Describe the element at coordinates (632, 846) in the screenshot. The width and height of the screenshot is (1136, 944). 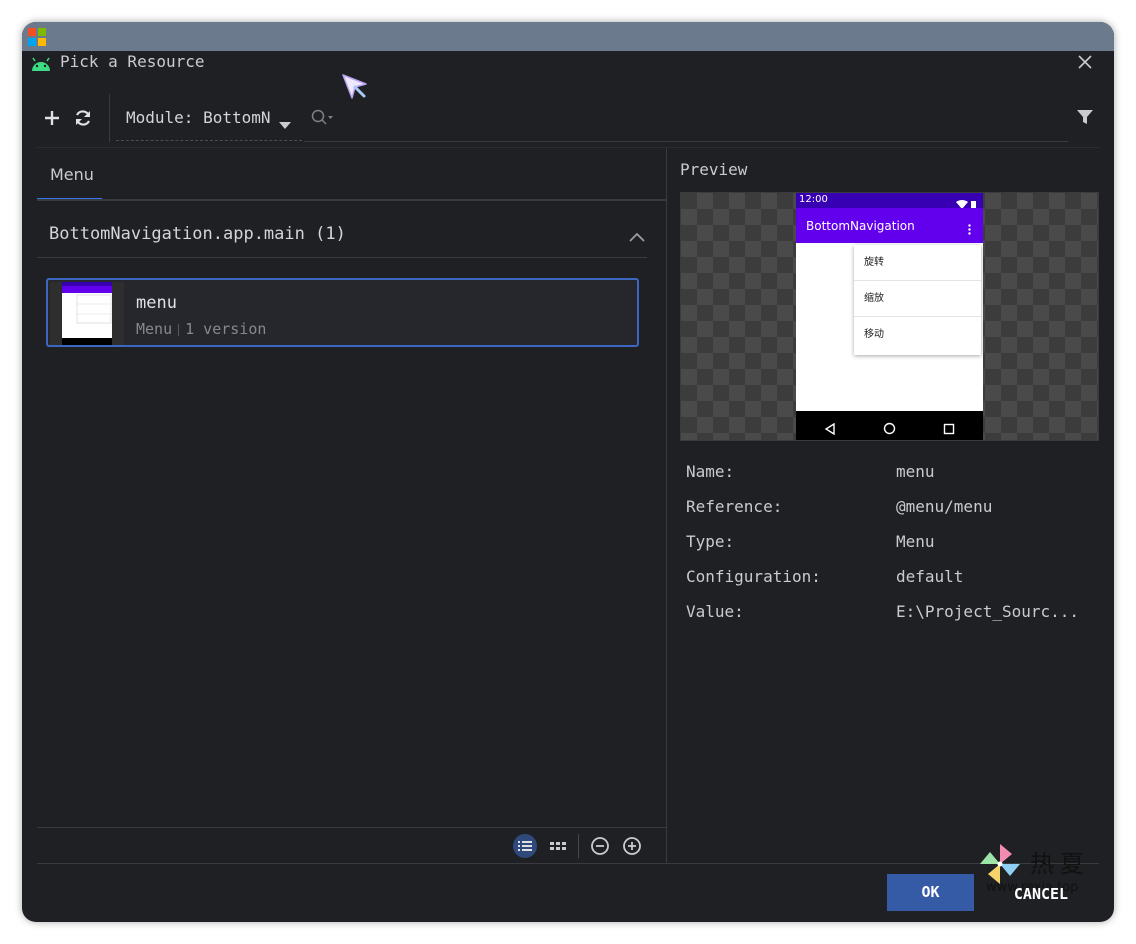
I see `zoom-in-icon` at that location.